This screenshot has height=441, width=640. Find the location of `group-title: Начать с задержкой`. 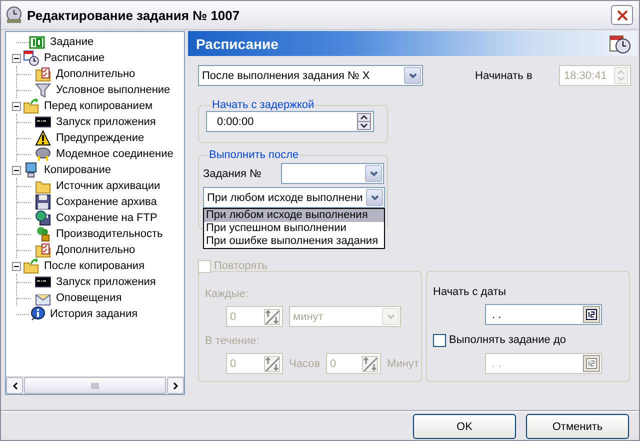

group-title: Начать с задержкой is located at coordinates (263, 105).